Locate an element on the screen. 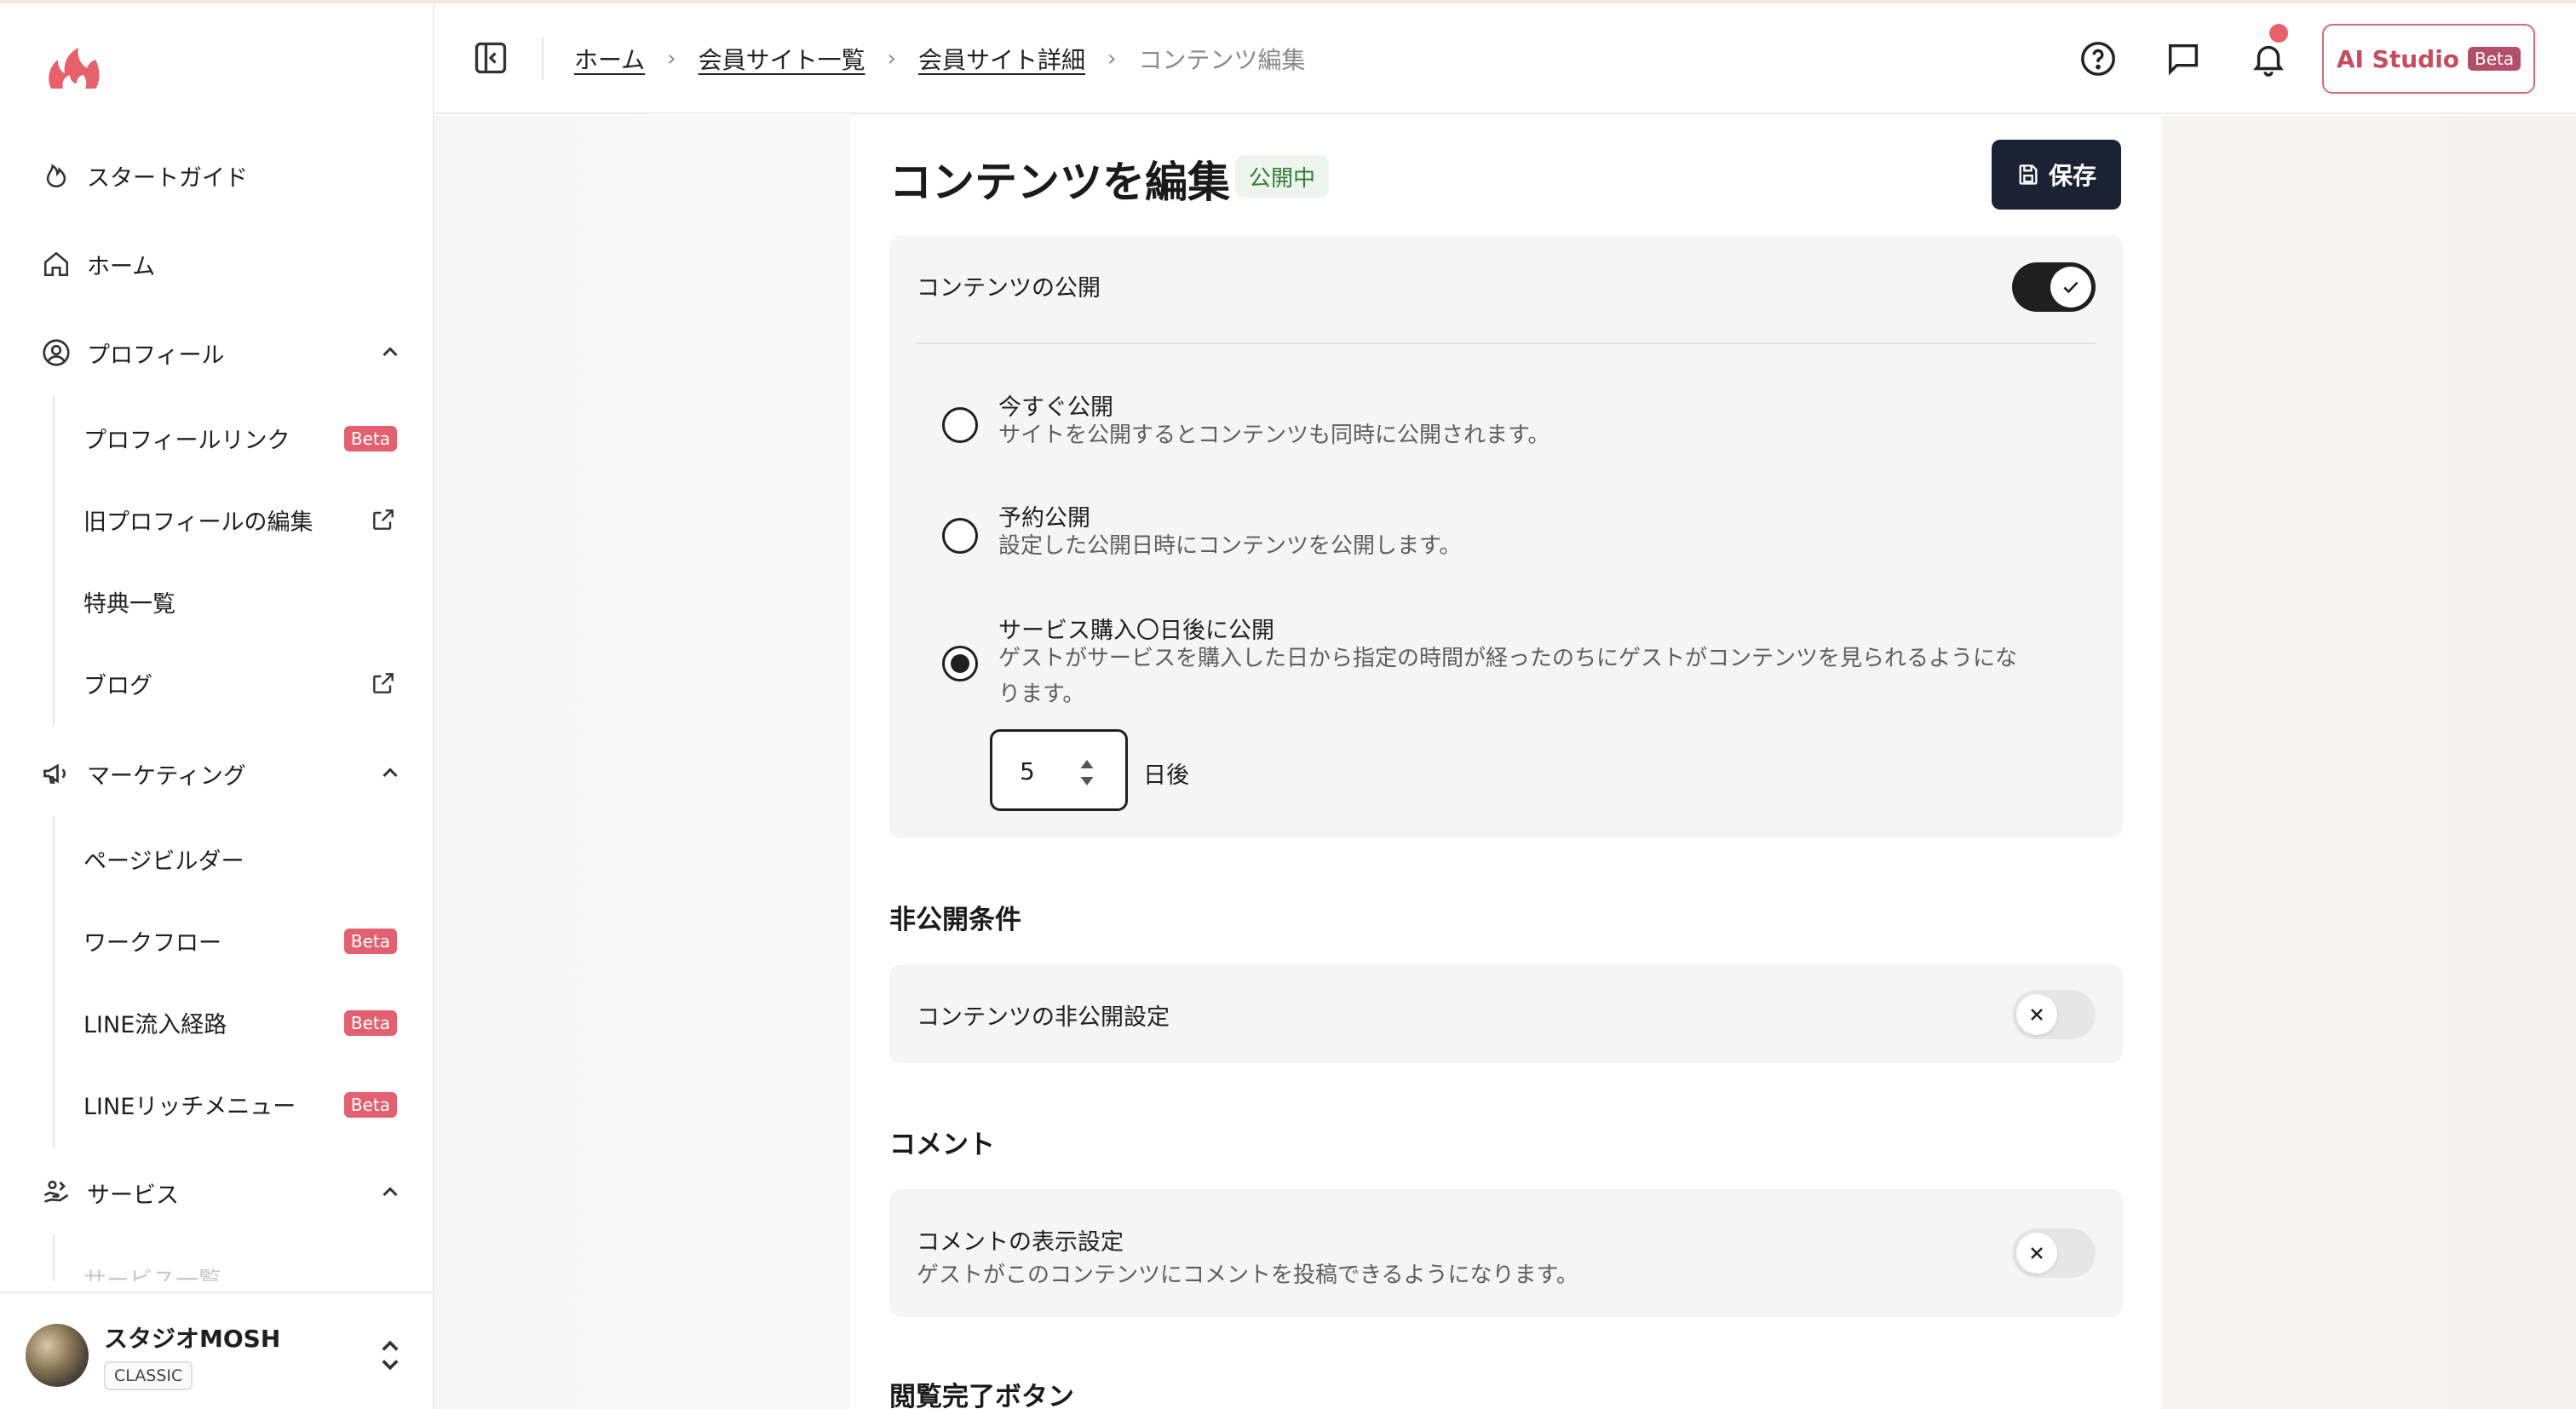 The height and width of the screenshot is (1409, 2576). sidebar-item-label: マーケティング is located at coordinates (167, 776).